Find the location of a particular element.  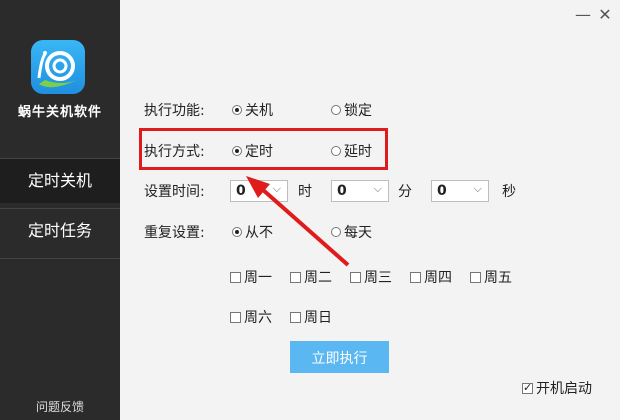

minute-value: 0 is located at coordinates (342, 191).